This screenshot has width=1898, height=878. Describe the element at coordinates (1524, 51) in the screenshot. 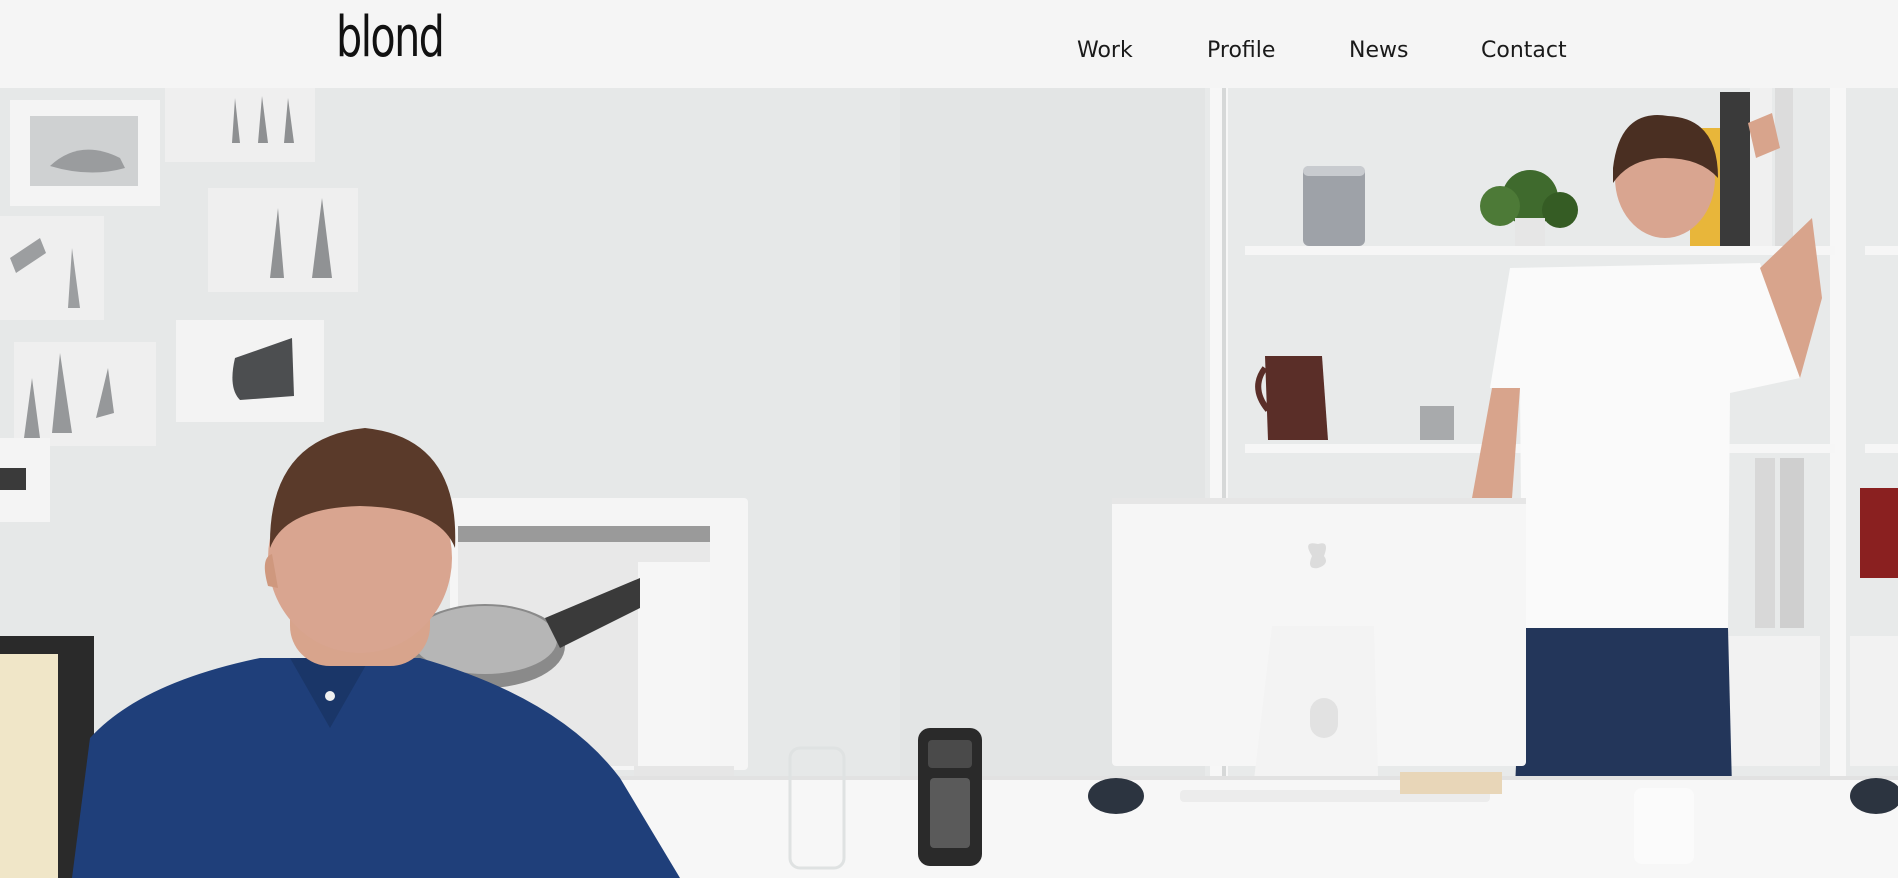

I see `nav-item-contact: Contact` at that location.